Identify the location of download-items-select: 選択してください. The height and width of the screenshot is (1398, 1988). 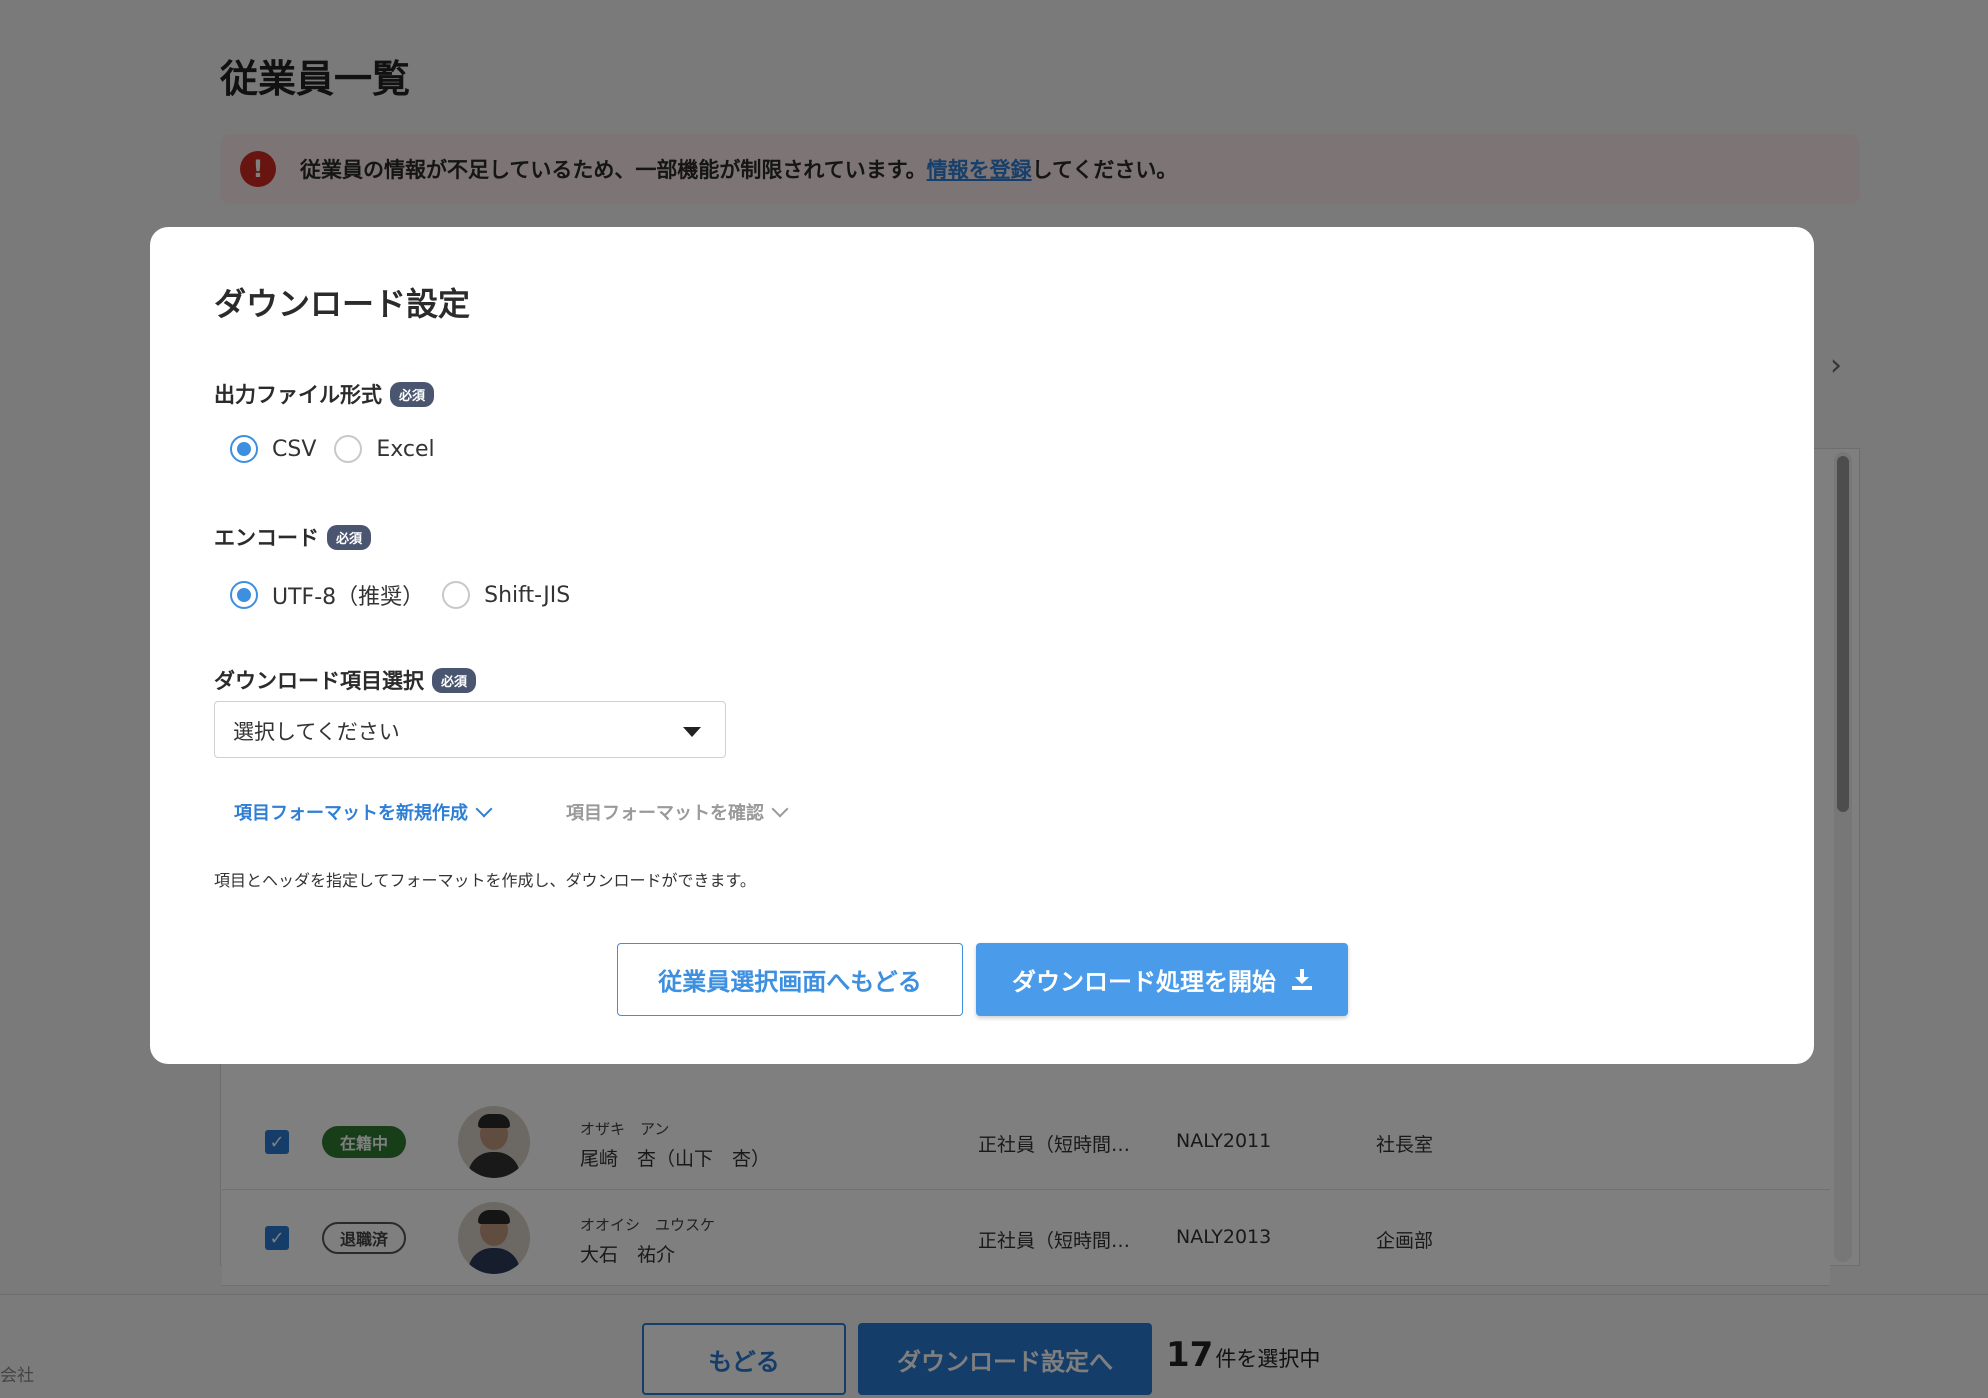
(470, 729).